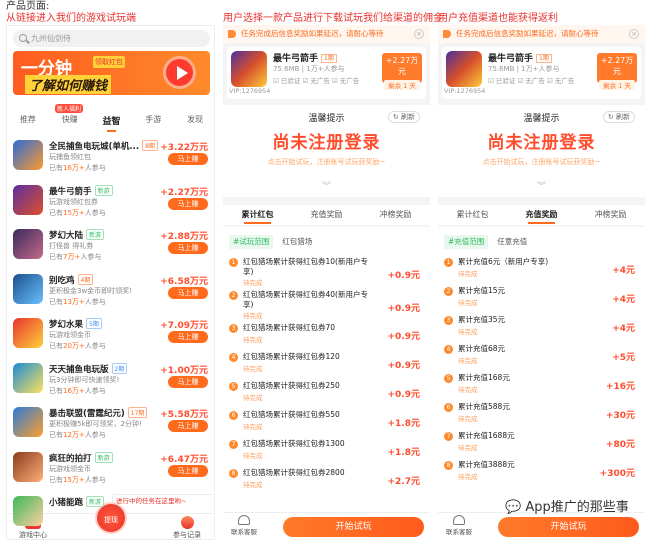  What do you see at coordinates (520, 57) in the screenshot?
I see `game-name: 最牛弓箭手 1期` at bounding box center [520, 57].